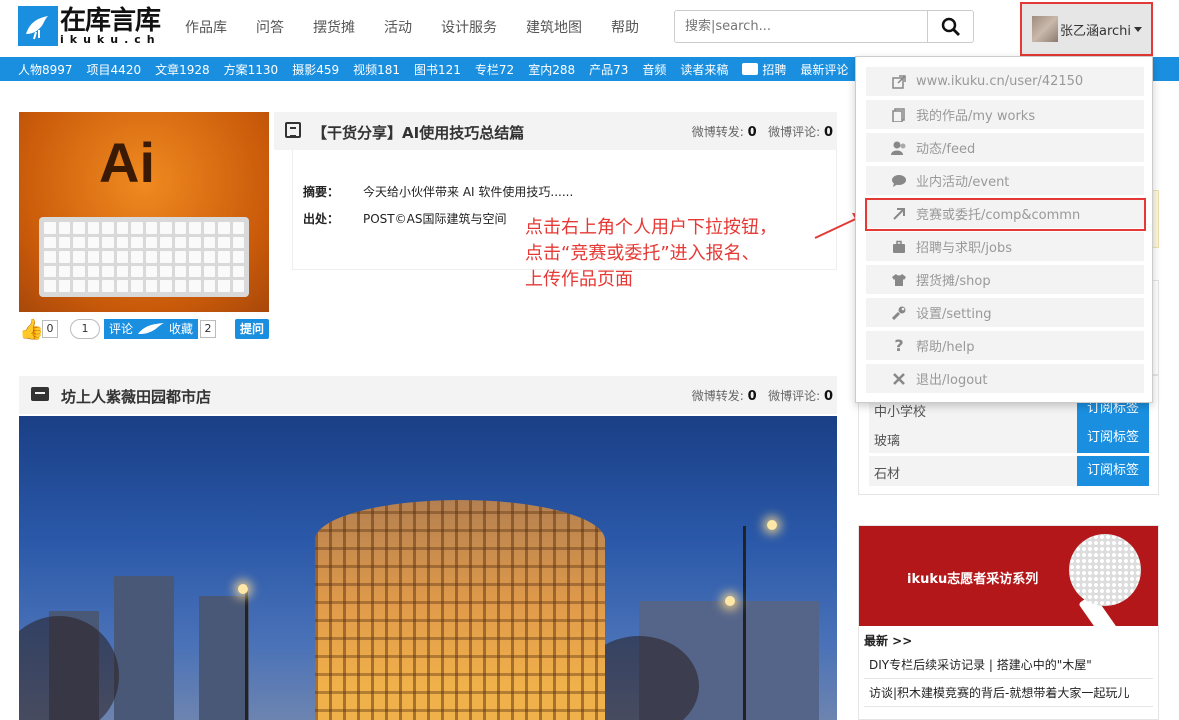  Describe the element at coordinates (321, 192) in the screenshot. I see `summary-label: 摘要：` at that location.